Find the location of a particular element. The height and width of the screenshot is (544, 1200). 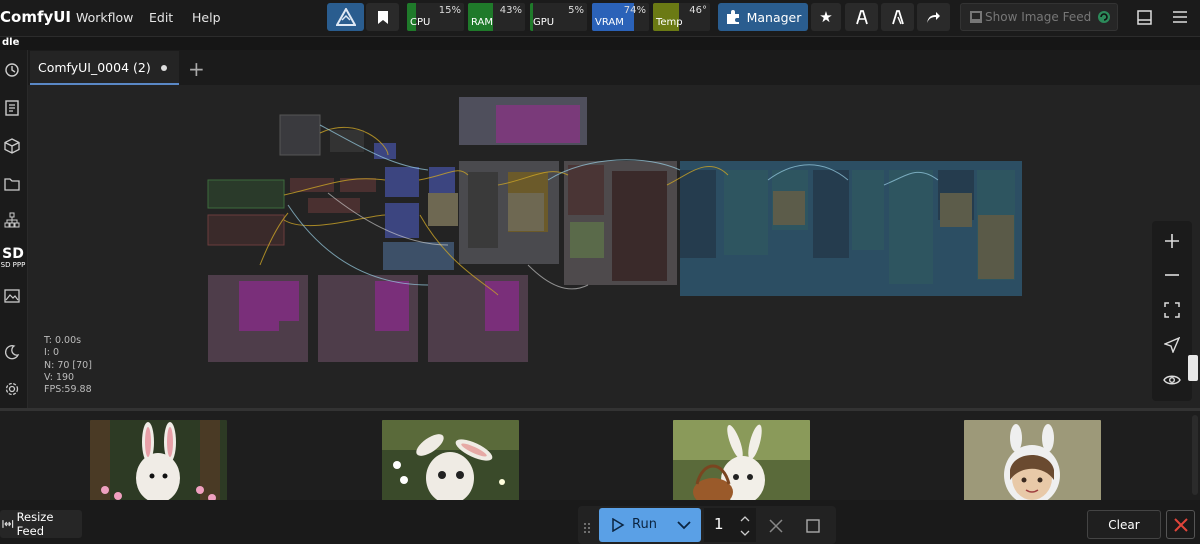

canvas-zoom-controls is located at coordinates (1172, 311).